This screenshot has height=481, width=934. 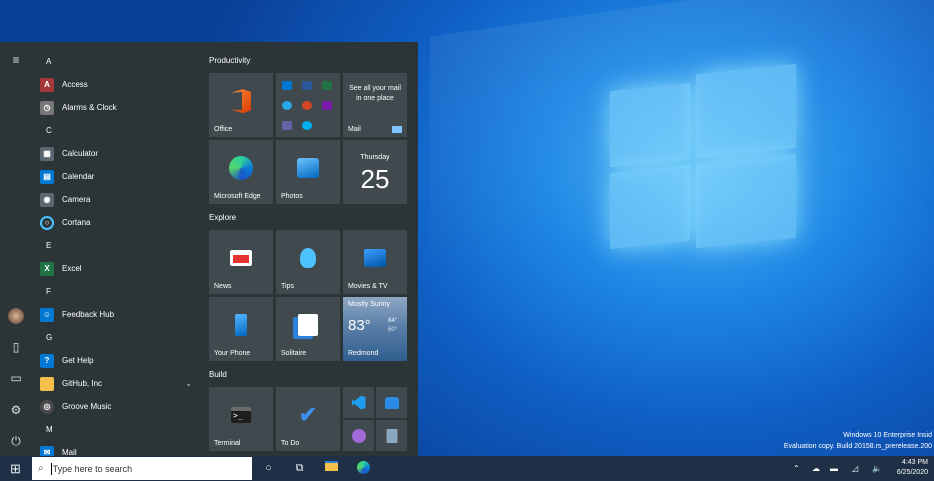 I want to click on user-avatar, so click(x=16, y=316).